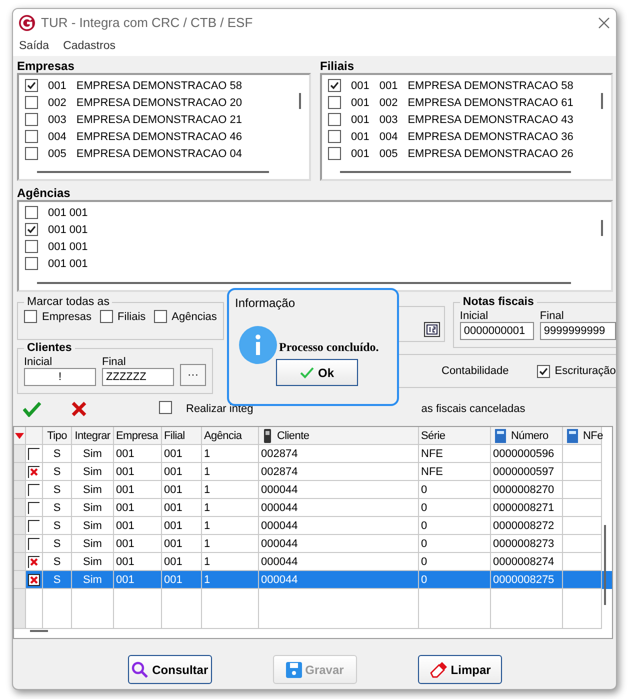 The image size is (631, 699). Describe the element at coordinates (194, 316) in the screenshot. I see `checkbox-label: Agências` at that location.